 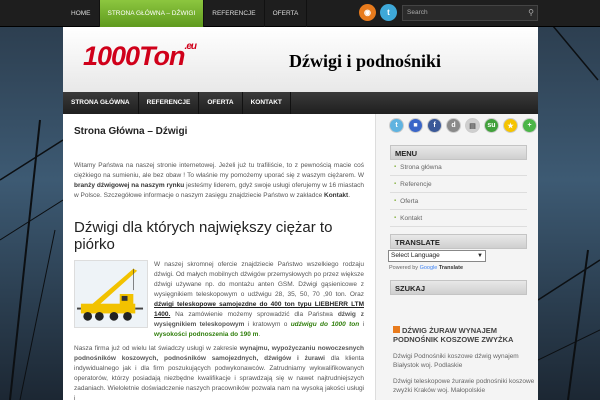 What do you see at coordinates (349, 195) in the screenshot?
I see `intro-text-3: .` at bounding box center [349, 195].